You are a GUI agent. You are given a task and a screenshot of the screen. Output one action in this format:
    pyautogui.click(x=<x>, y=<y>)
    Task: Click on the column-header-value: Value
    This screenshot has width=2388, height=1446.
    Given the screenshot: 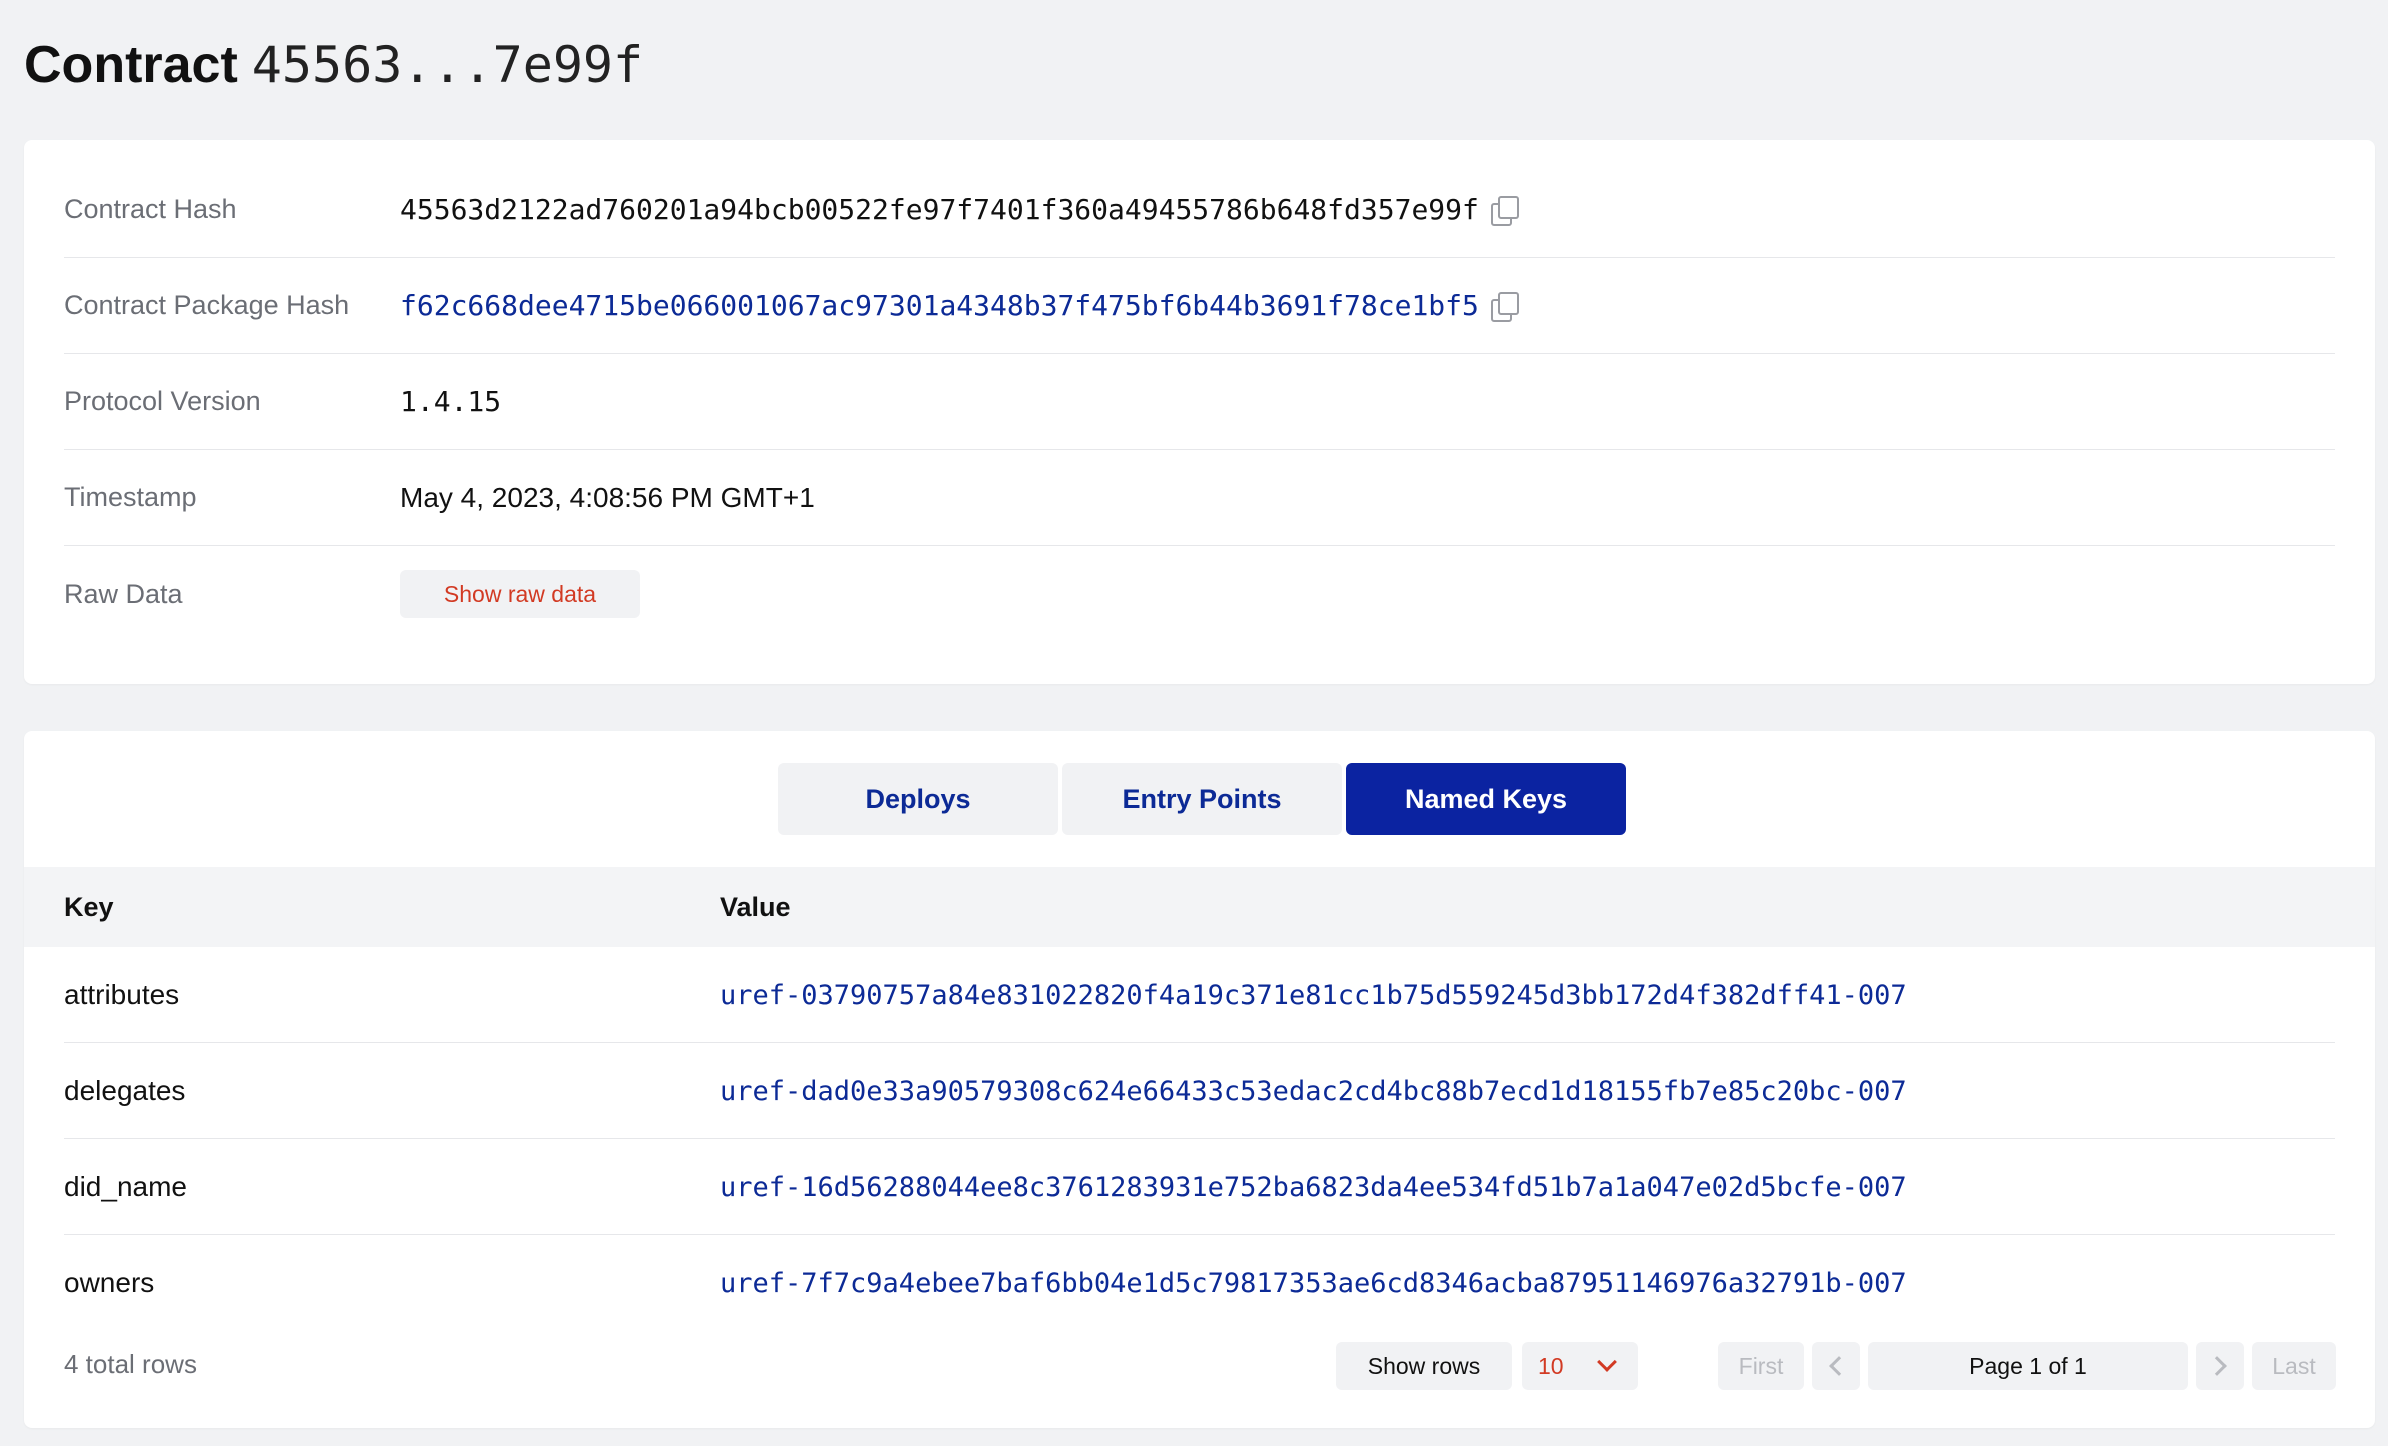 What is the action you would take?
    pyautogui.click(x=755, y=906)
    